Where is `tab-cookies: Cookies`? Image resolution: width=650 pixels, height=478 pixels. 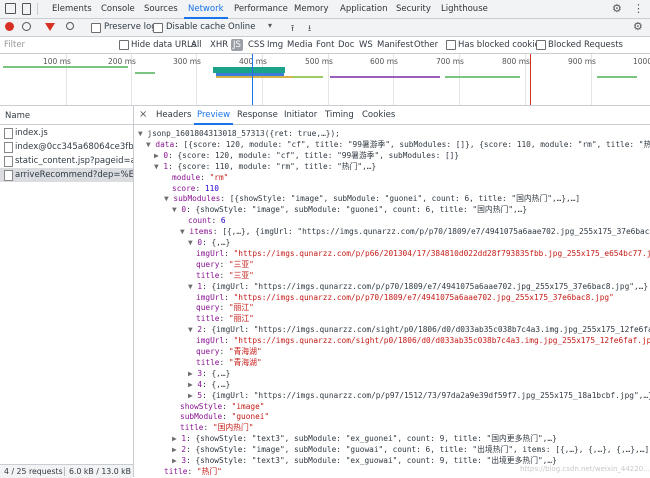
tab-cookies: Cookies is located at coordinates (378, 115).